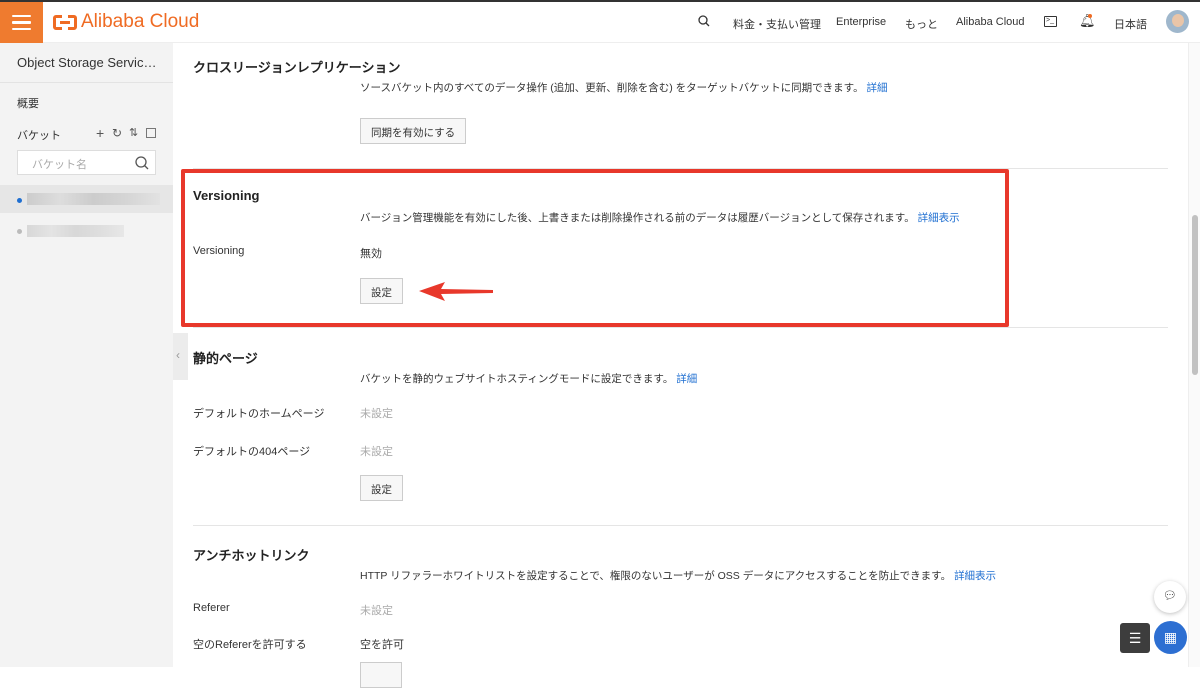 The image size is (1200, 688). Describe the element at coordinates (529, 379) in the screenshot. I see `static-description: バケットを静的ウェブサイトホスティングモードに設定できます。 詳細` at that location.